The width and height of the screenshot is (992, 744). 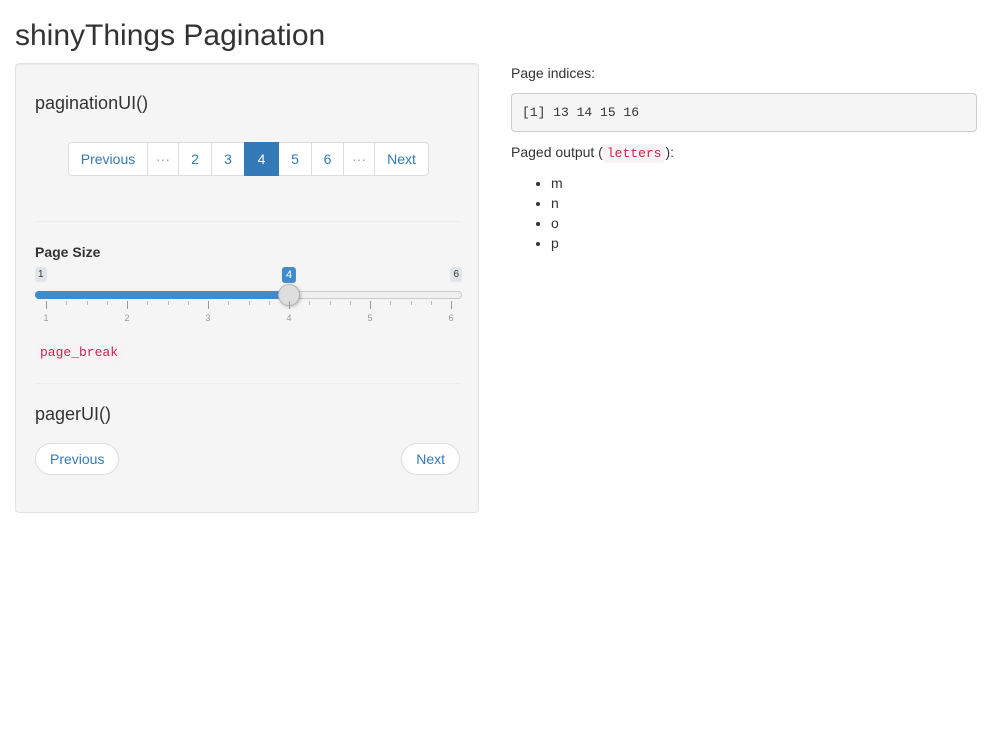 What do you see at coordinates (557, 183) in the screenshot?
I see `list-item: m` at bounding box center [557, 183].